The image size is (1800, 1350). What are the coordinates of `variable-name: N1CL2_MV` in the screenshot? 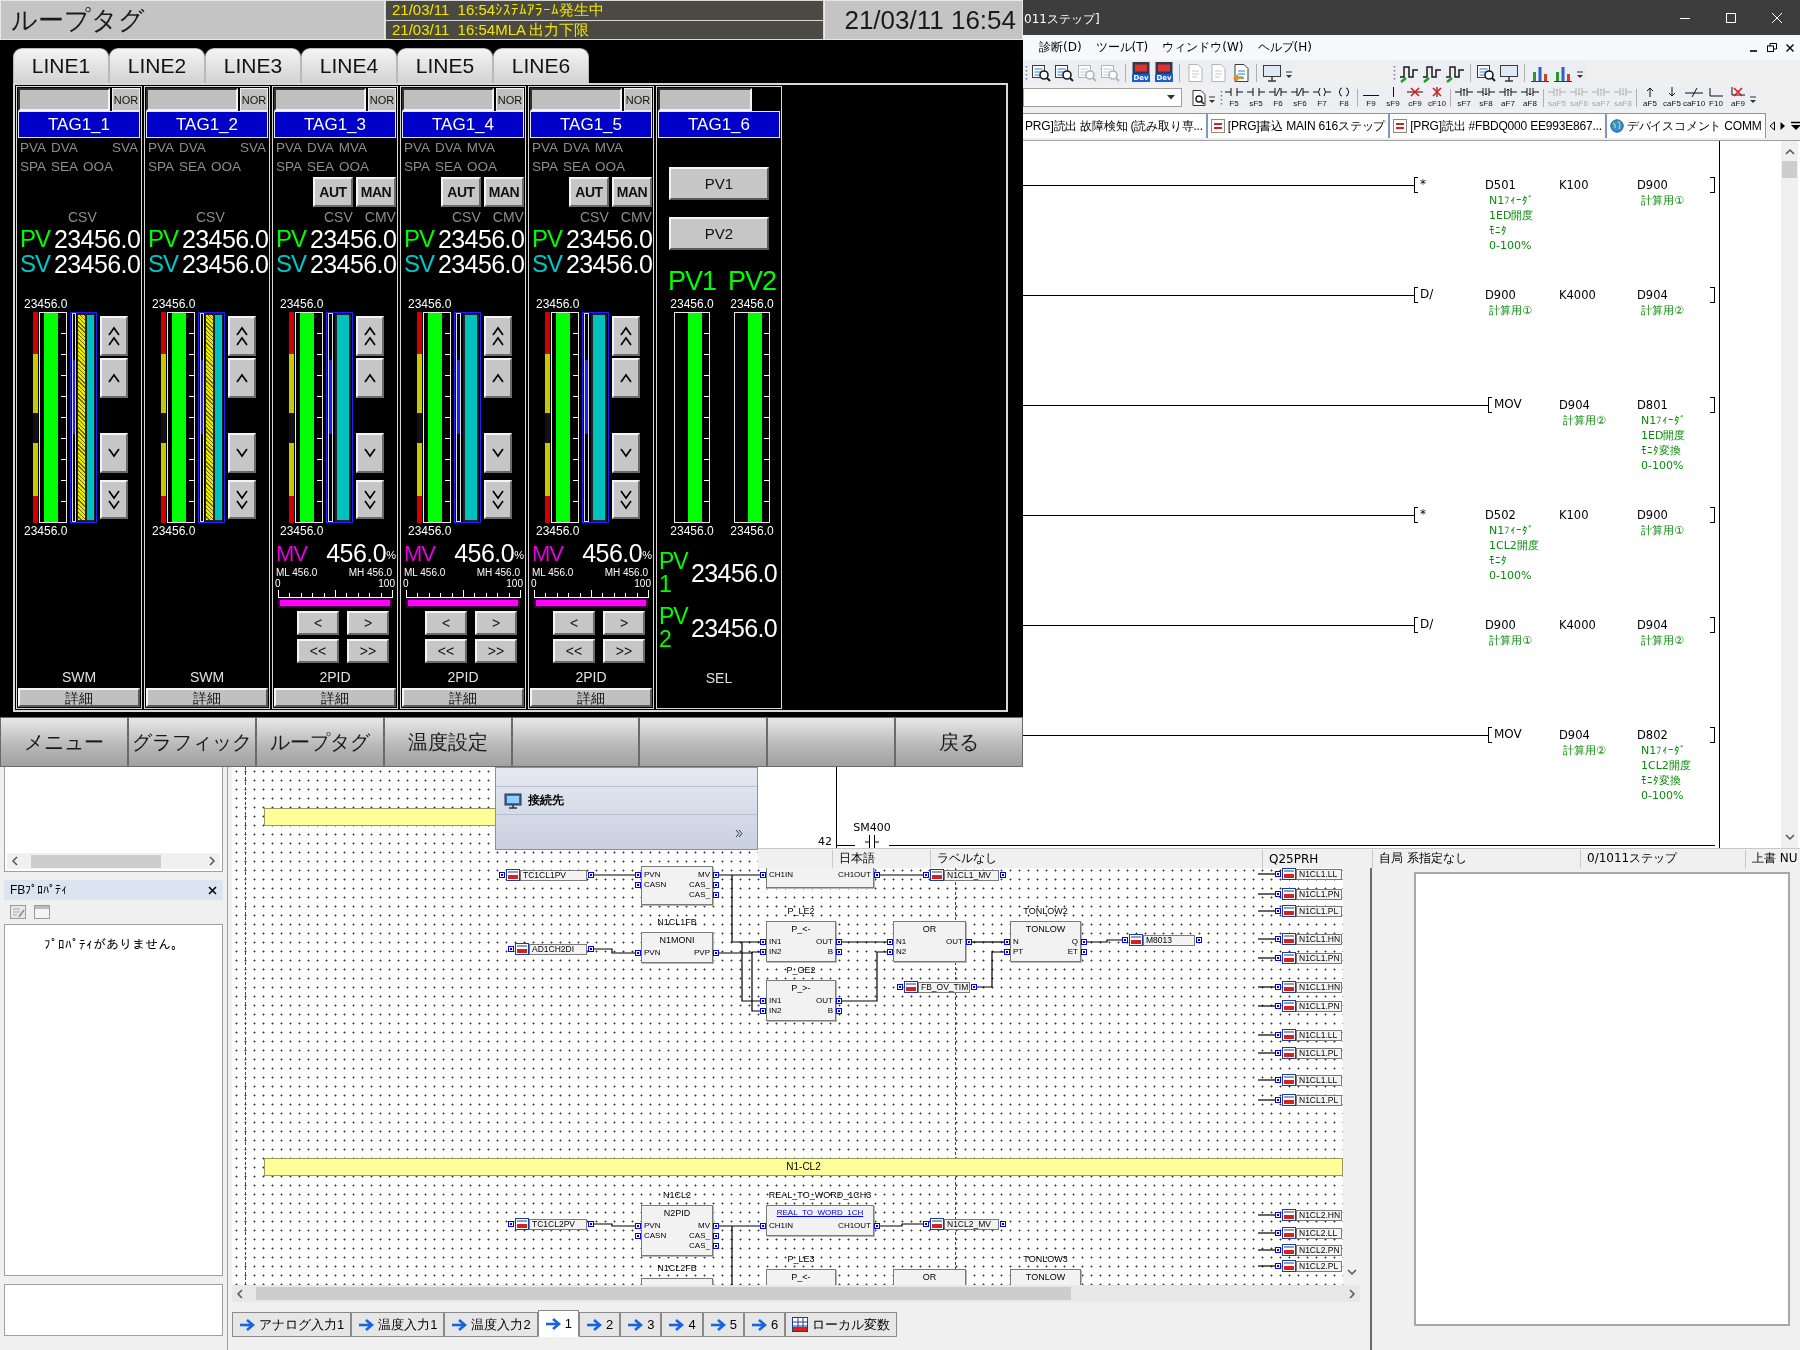 It's located at (971, 1224).